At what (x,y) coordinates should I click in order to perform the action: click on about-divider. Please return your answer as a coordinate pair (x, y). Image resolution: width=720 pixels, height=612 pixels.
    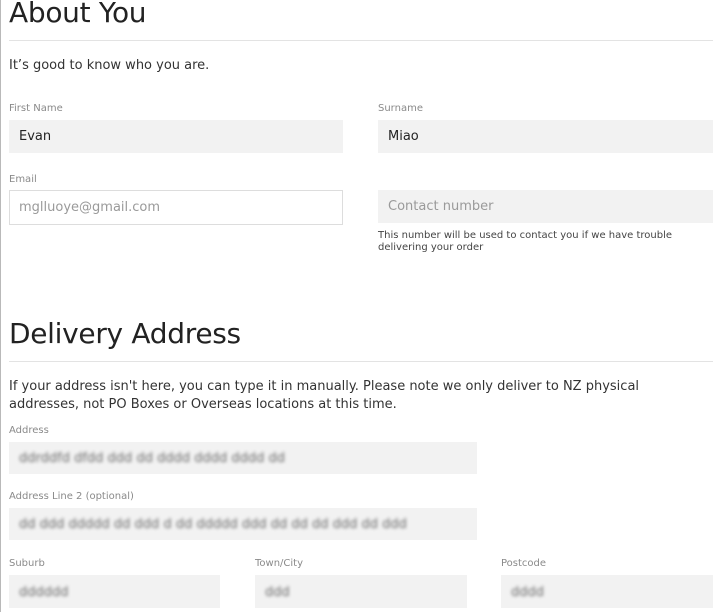
    Looking at the image, I should click on (361, 40).